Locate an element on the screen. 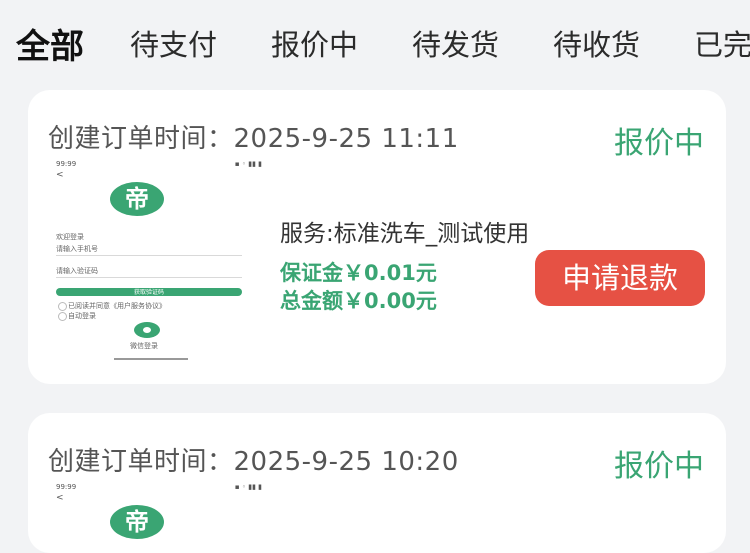 This screenshot has height=553, width=750. product-thumbnail: 99:99 ▪ ◦ ▮▮ ▮ < 帝 is located at coordinates (161, 513).